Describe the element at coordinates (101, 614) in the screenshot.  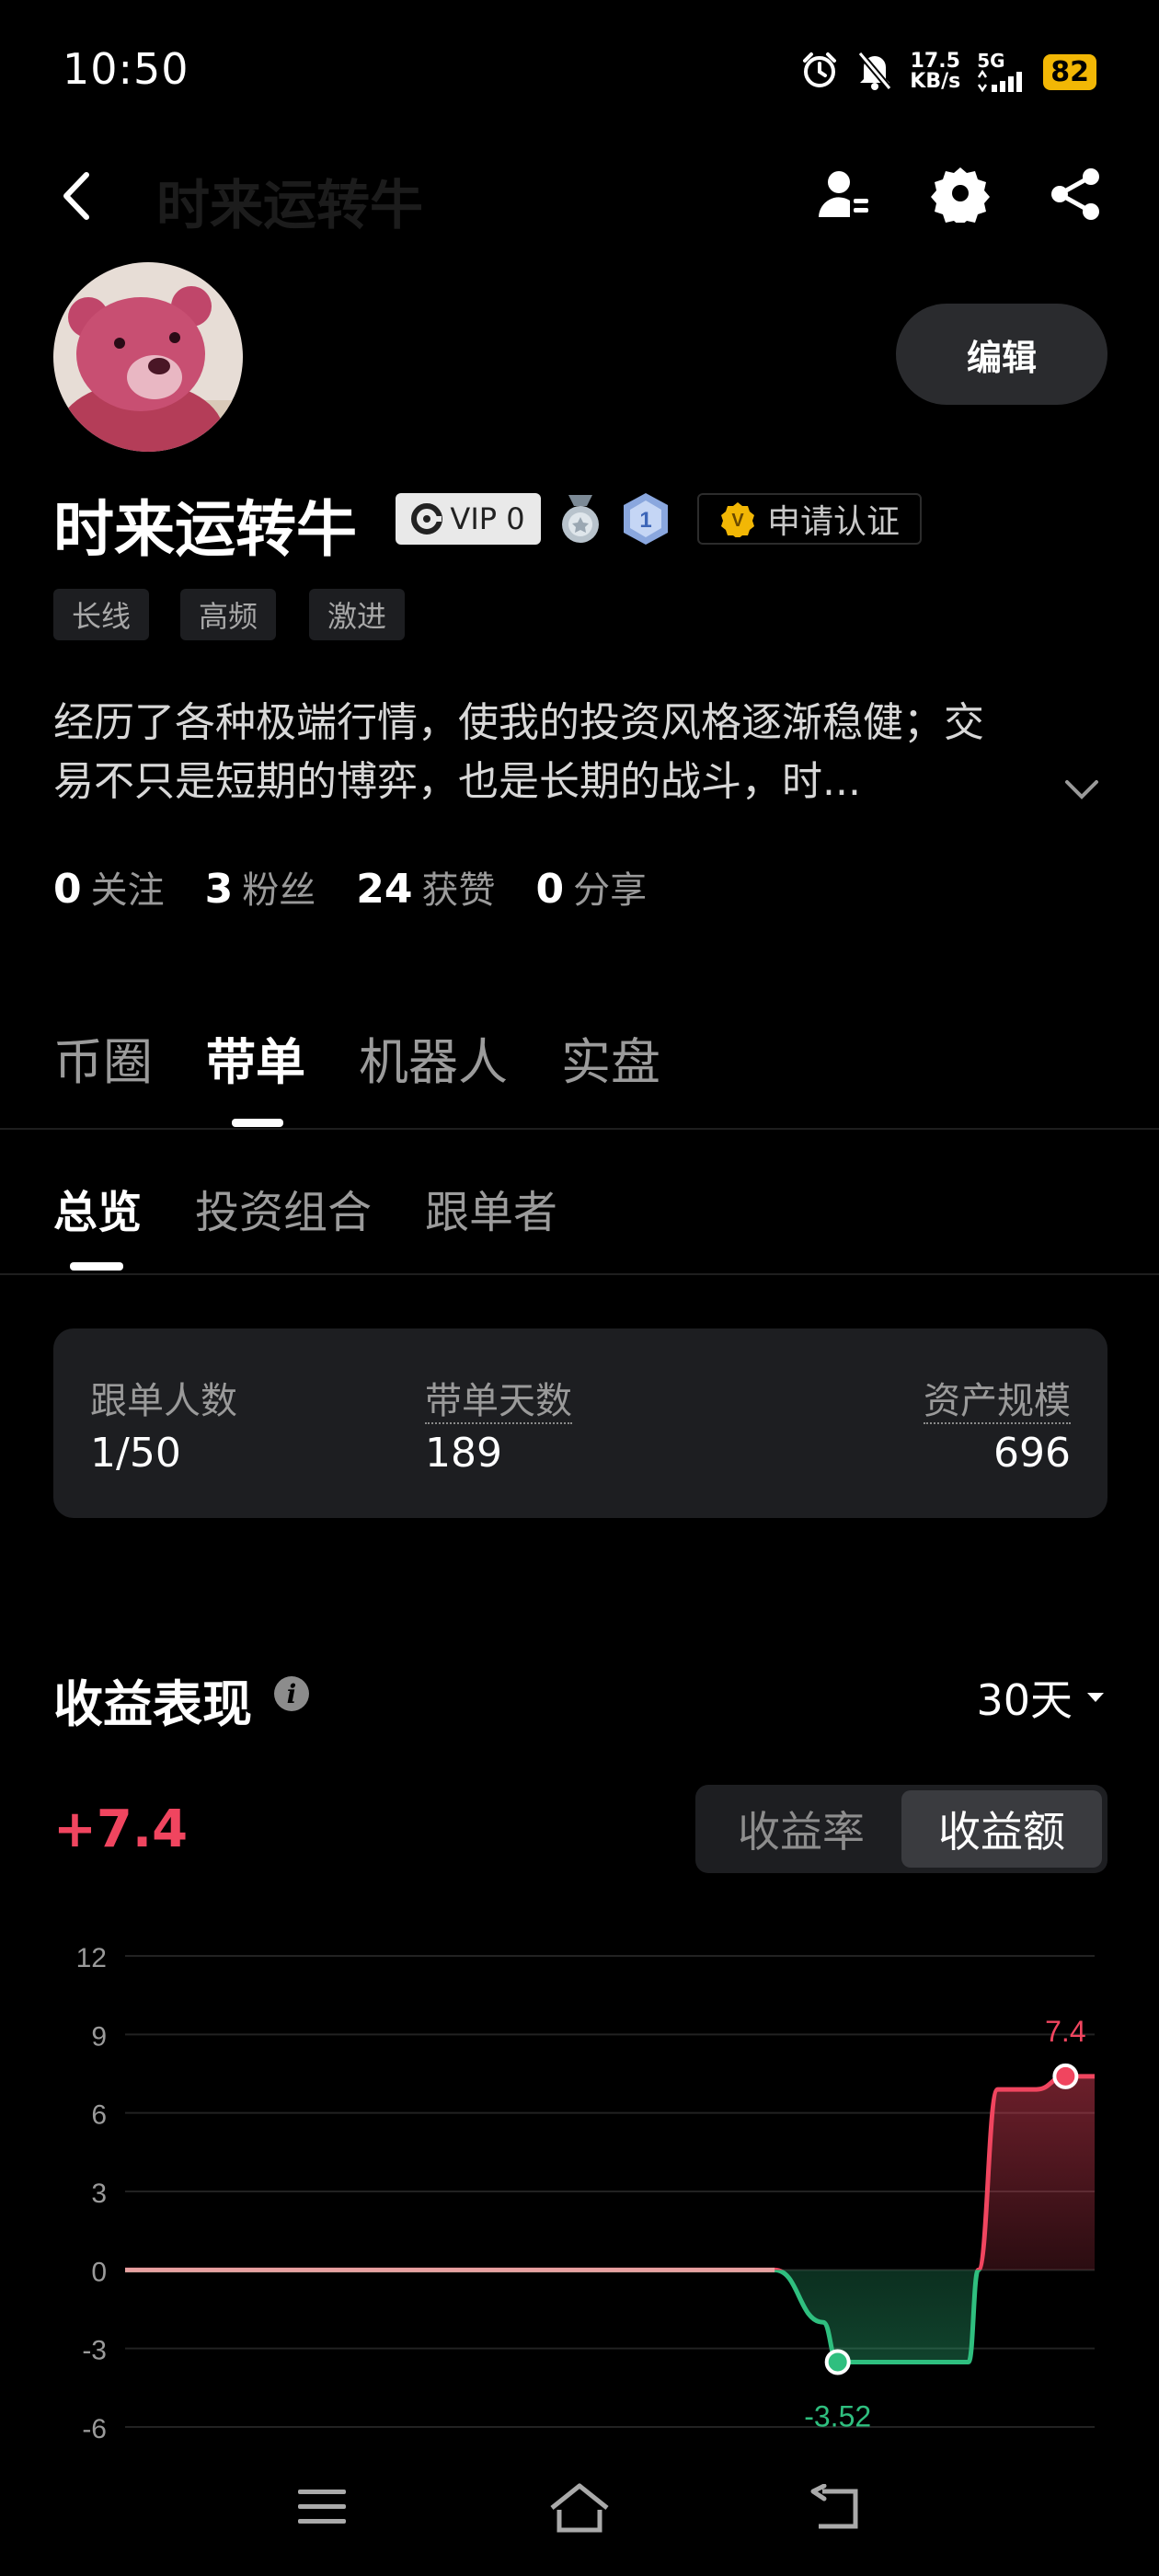
I see `tag-long-term: 长线` at that location.